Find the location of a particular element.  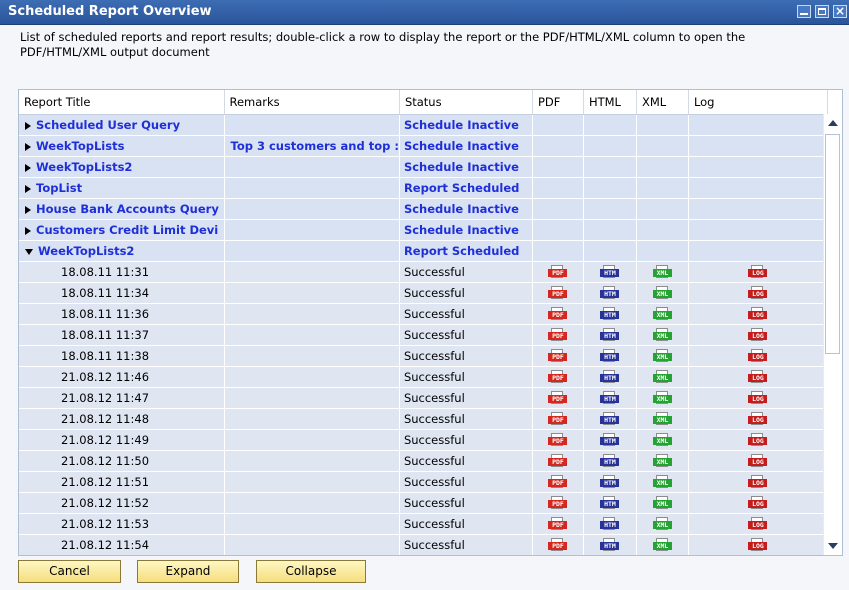

column-header-pdf: PDF is located at coordinates (558, 102).